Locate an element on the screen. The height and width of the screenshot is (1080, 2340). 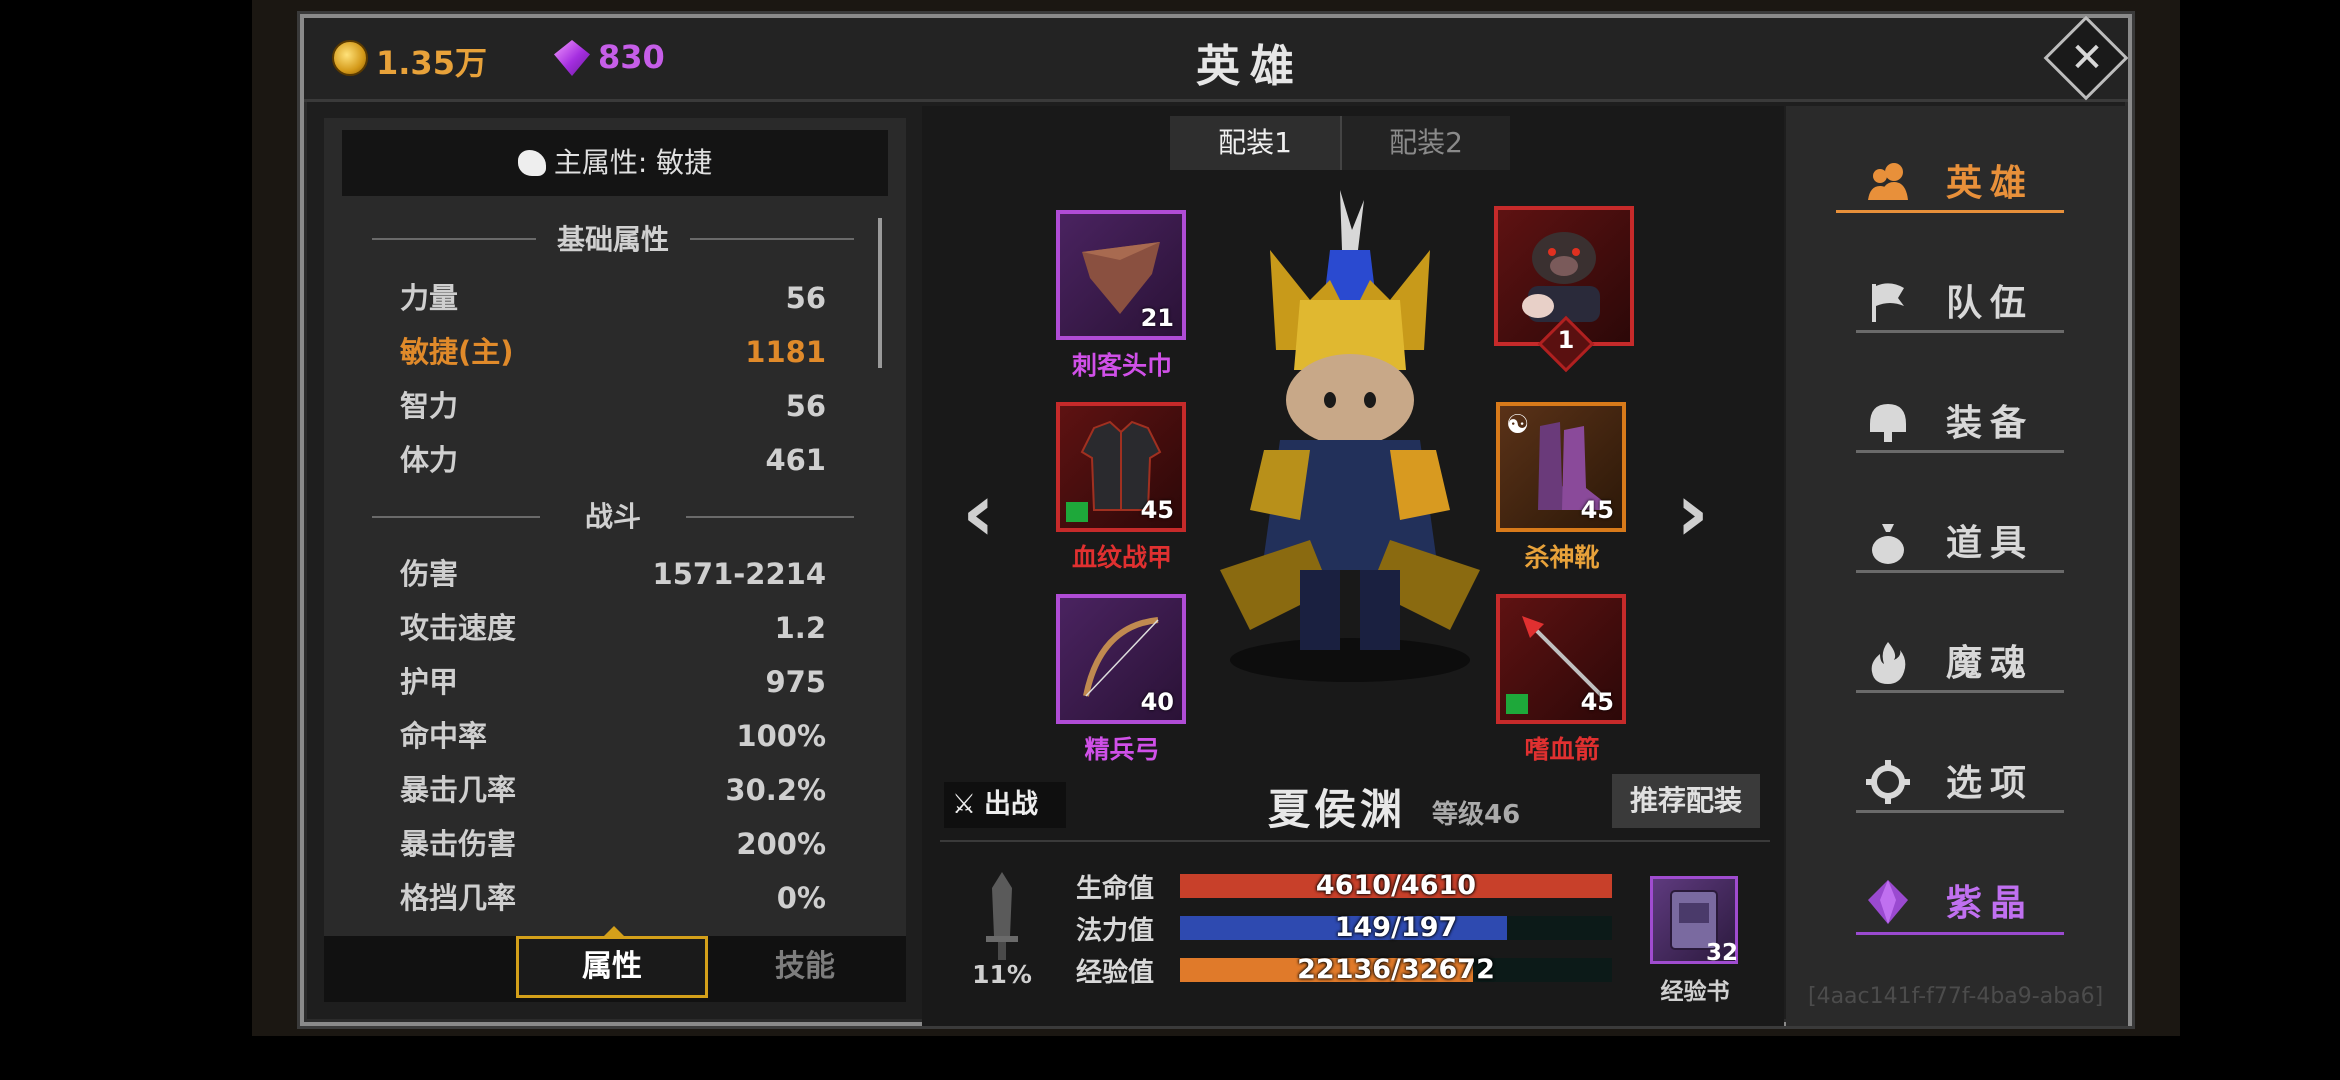
tab-loadout-1: 配装1 is located at coordinates (1255, 143).